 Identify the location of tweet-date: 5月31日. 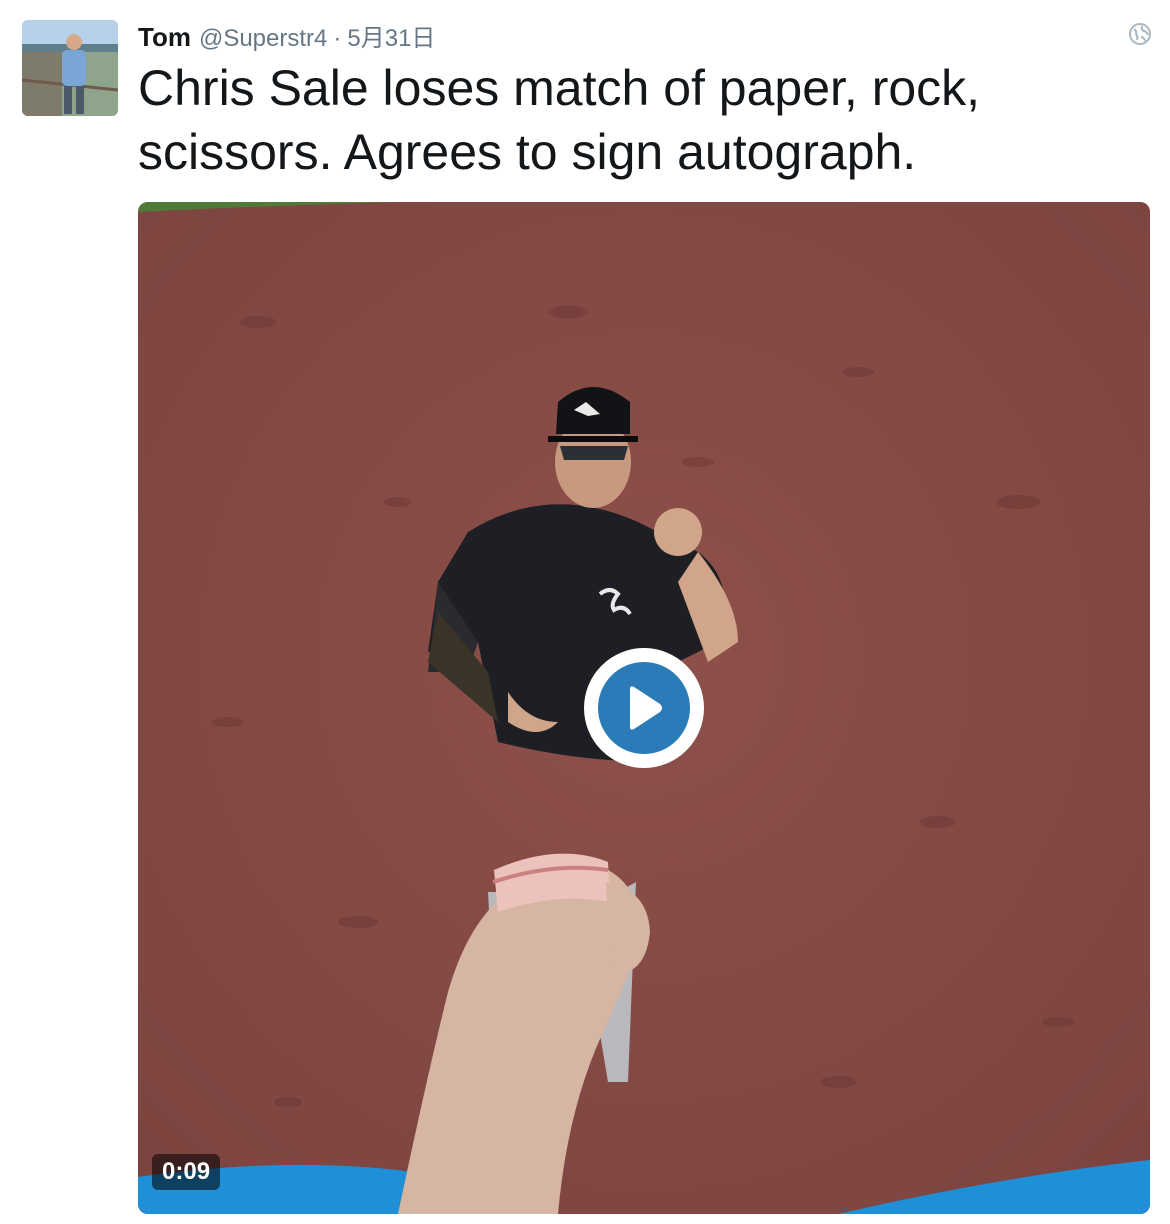
(391, 35).